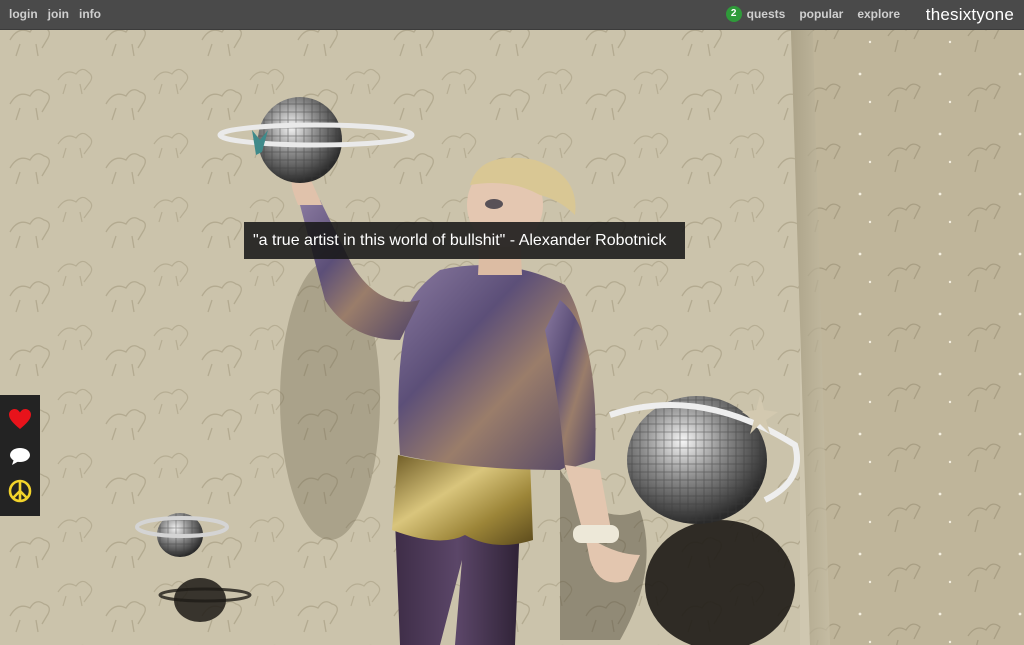  I want to click on action-sidebar, so click(20, 455).